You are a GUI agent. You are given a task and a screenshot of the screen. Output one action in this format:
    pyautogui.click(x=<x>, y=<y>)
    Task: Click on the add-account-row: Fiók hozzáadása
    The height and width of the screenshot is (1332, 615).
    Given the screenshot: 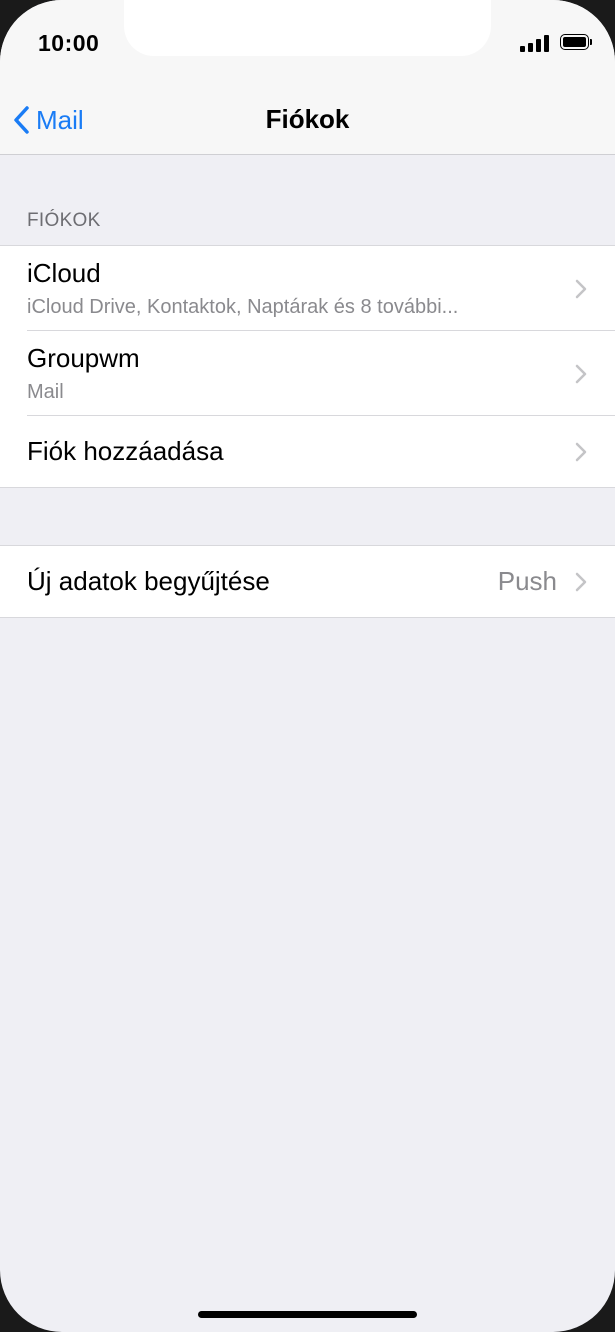 What is the action you would take?
    pyautogui.click(x=307, y=451)
    